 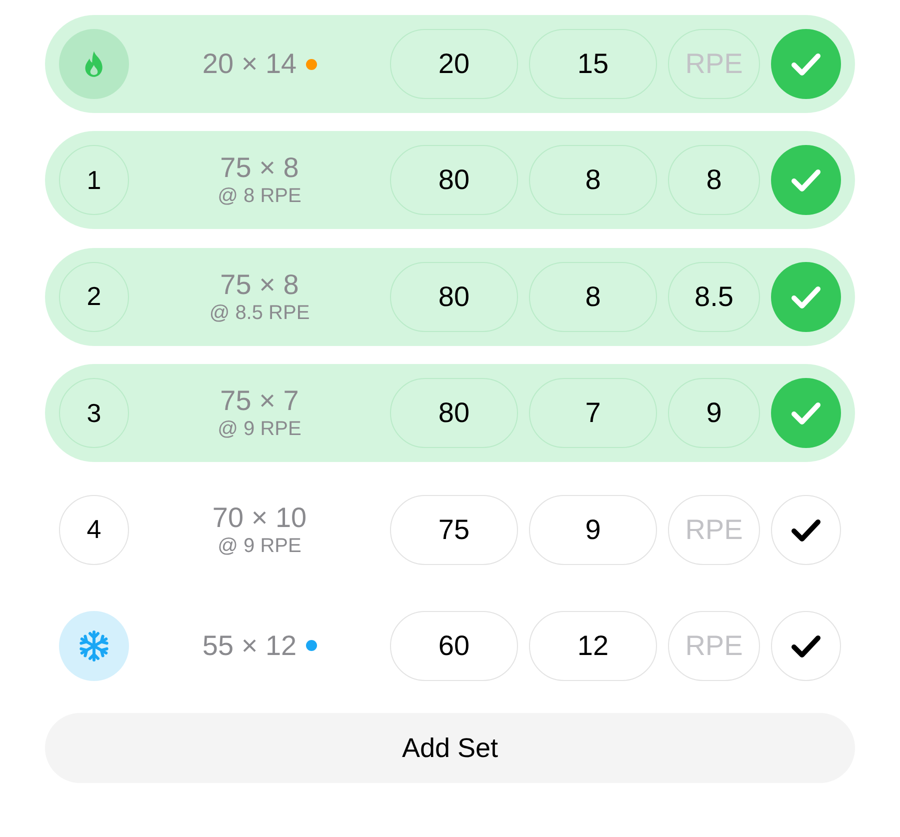 I want to click on weight-field: 75, so click(x=454, y=529).